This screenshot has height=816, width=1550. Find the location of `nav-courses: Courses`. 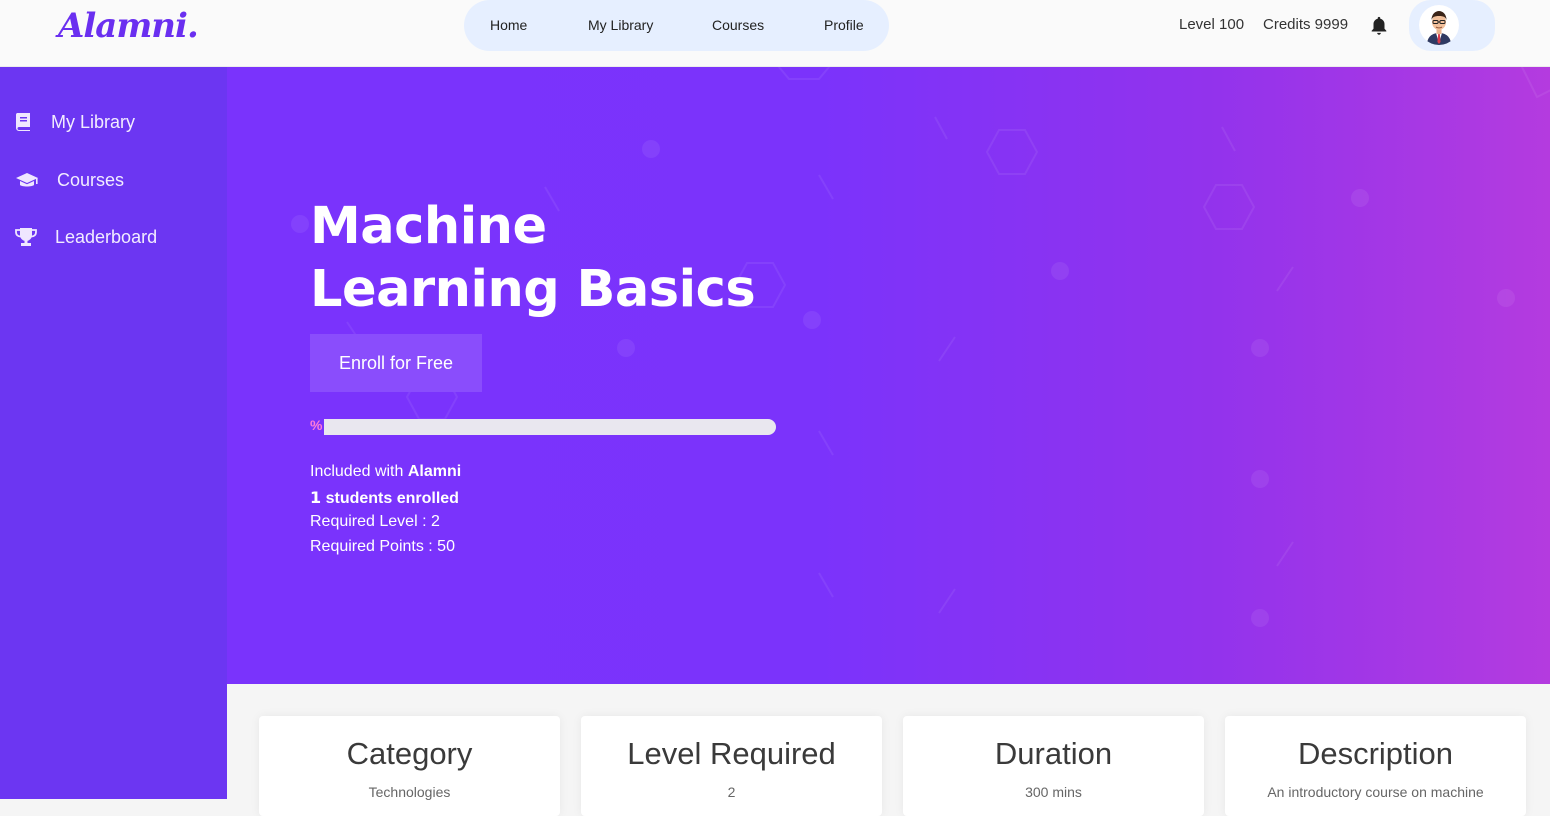

nav-courses: Courses is located at coordinates (738, 25).